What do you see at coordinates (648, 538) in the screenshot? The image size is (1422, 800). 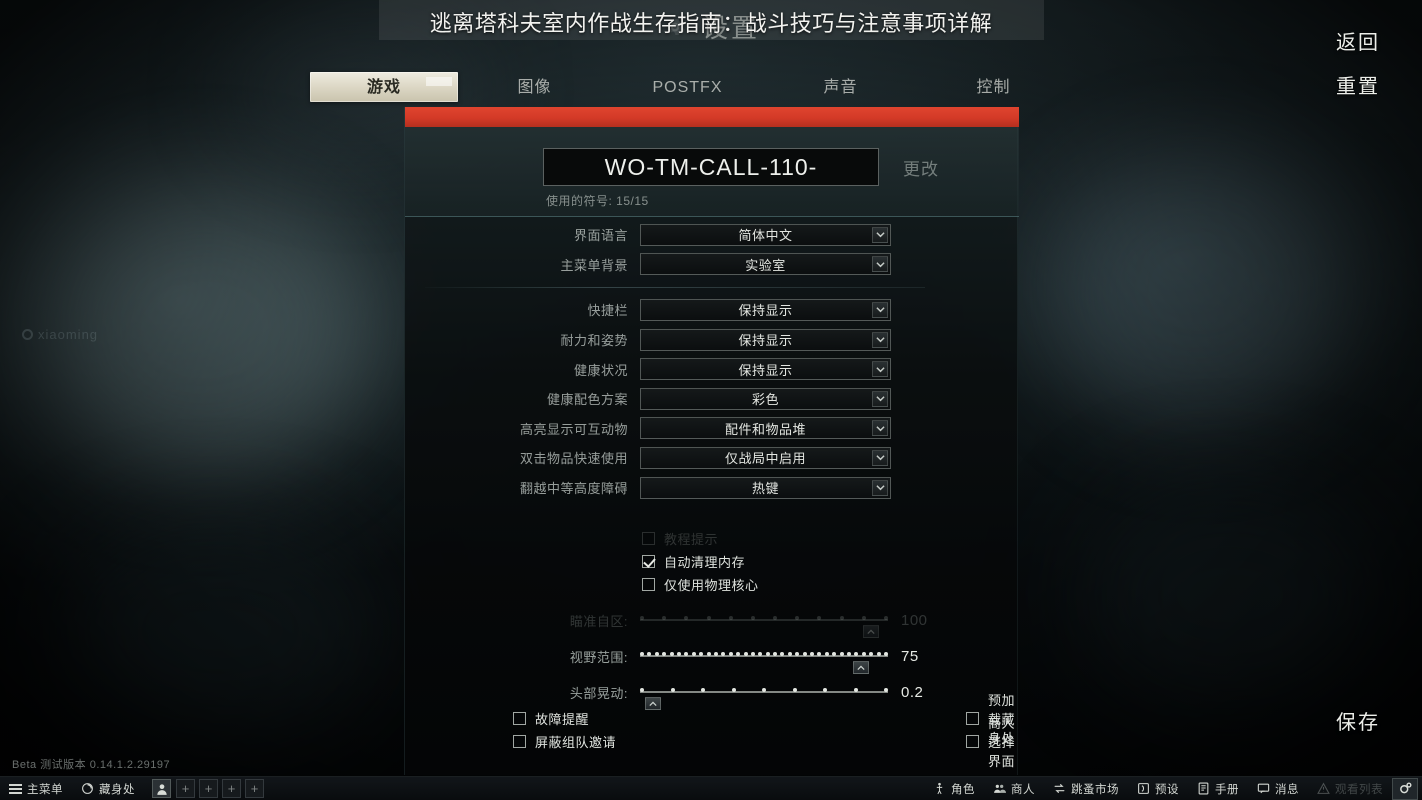 I see `checkbox-tutorial-hints` at bounding box center [648, 538].